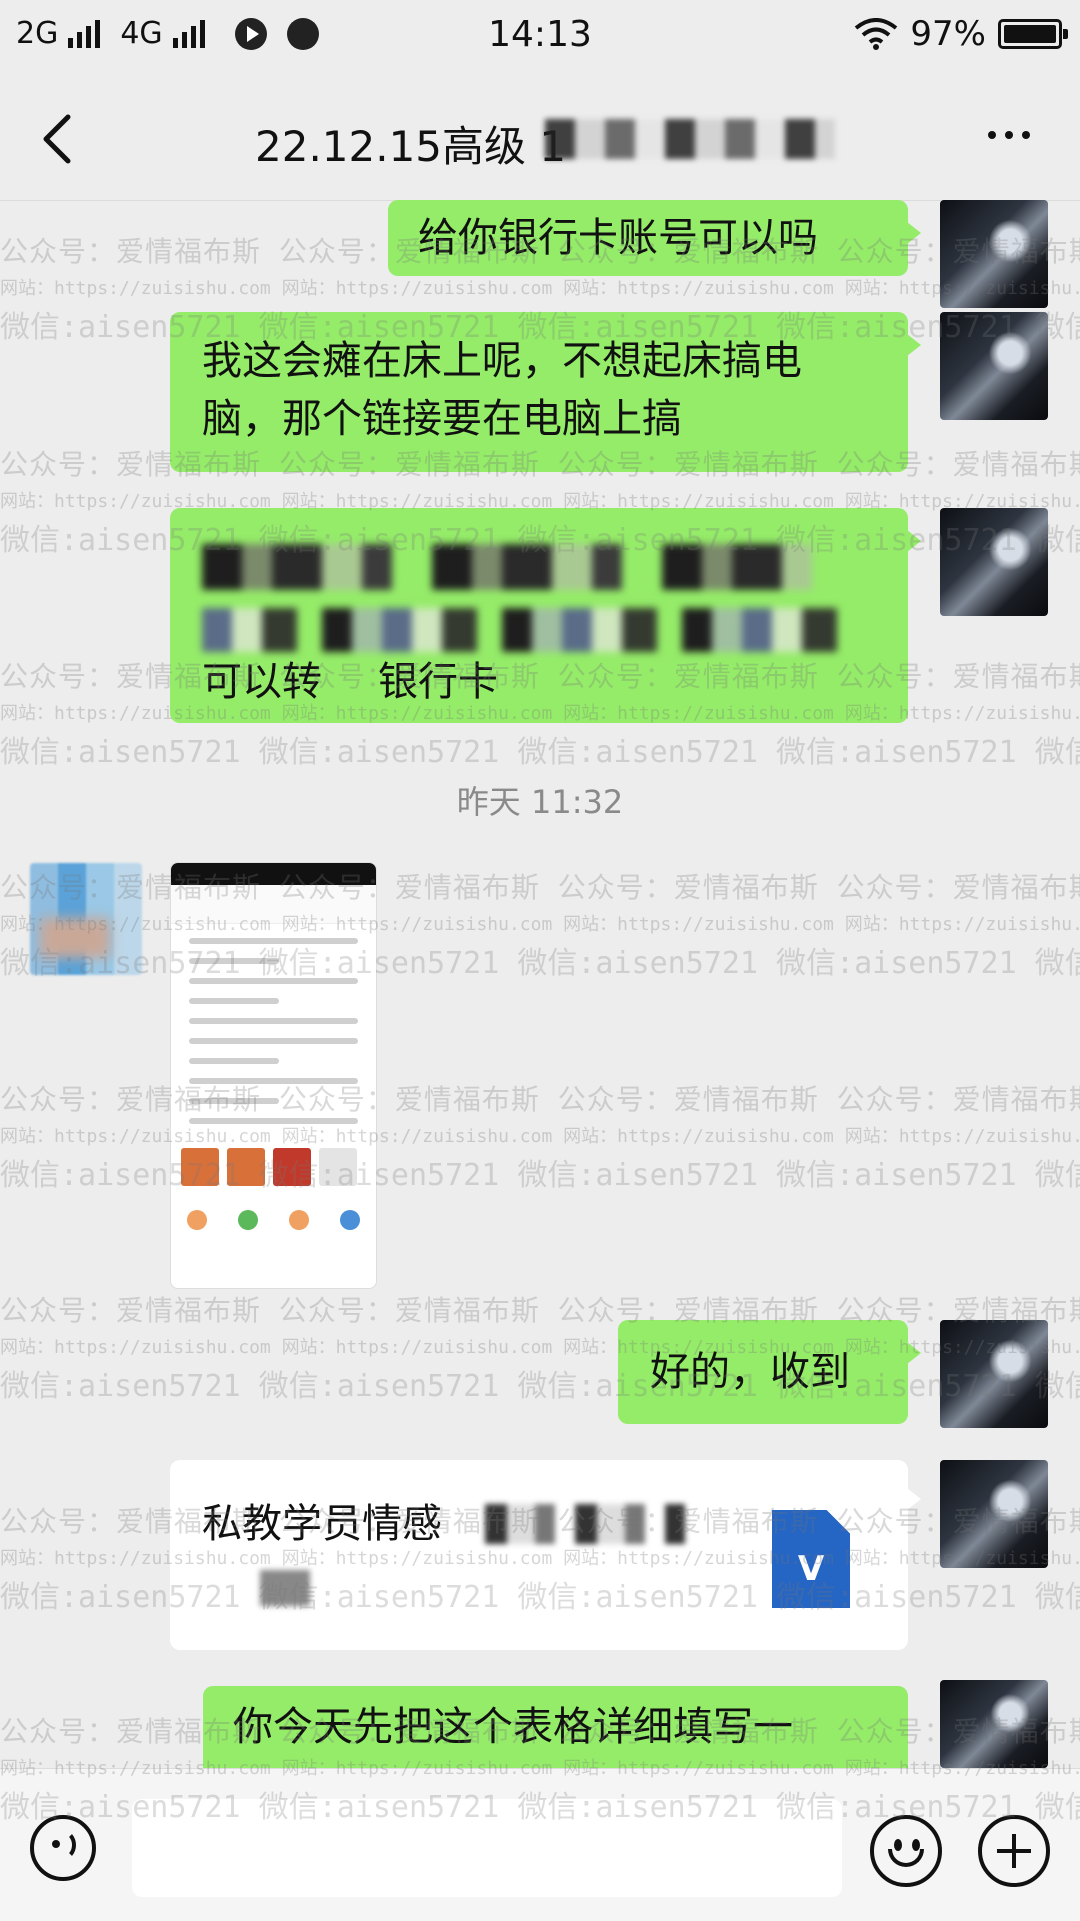 This screenshot has height=1921, width=1080. What do you see at coordinates (540, 37) in the screenshot?
I see `status-bar: 2G 4G 14:13 97%` at bounding box center [540, 37].